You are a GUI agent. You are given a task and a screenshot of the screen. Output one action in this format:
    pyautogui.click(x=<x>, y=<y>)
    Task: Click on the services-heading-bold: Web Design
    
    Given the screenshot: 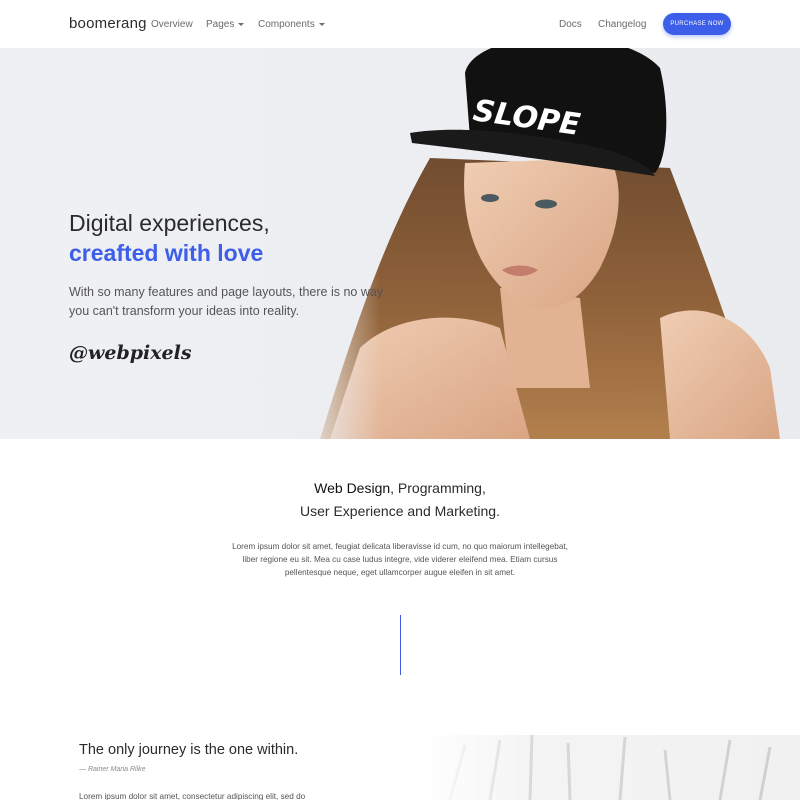 What is the action you would take?
    pyautogui.click(x=352, y=488)
    